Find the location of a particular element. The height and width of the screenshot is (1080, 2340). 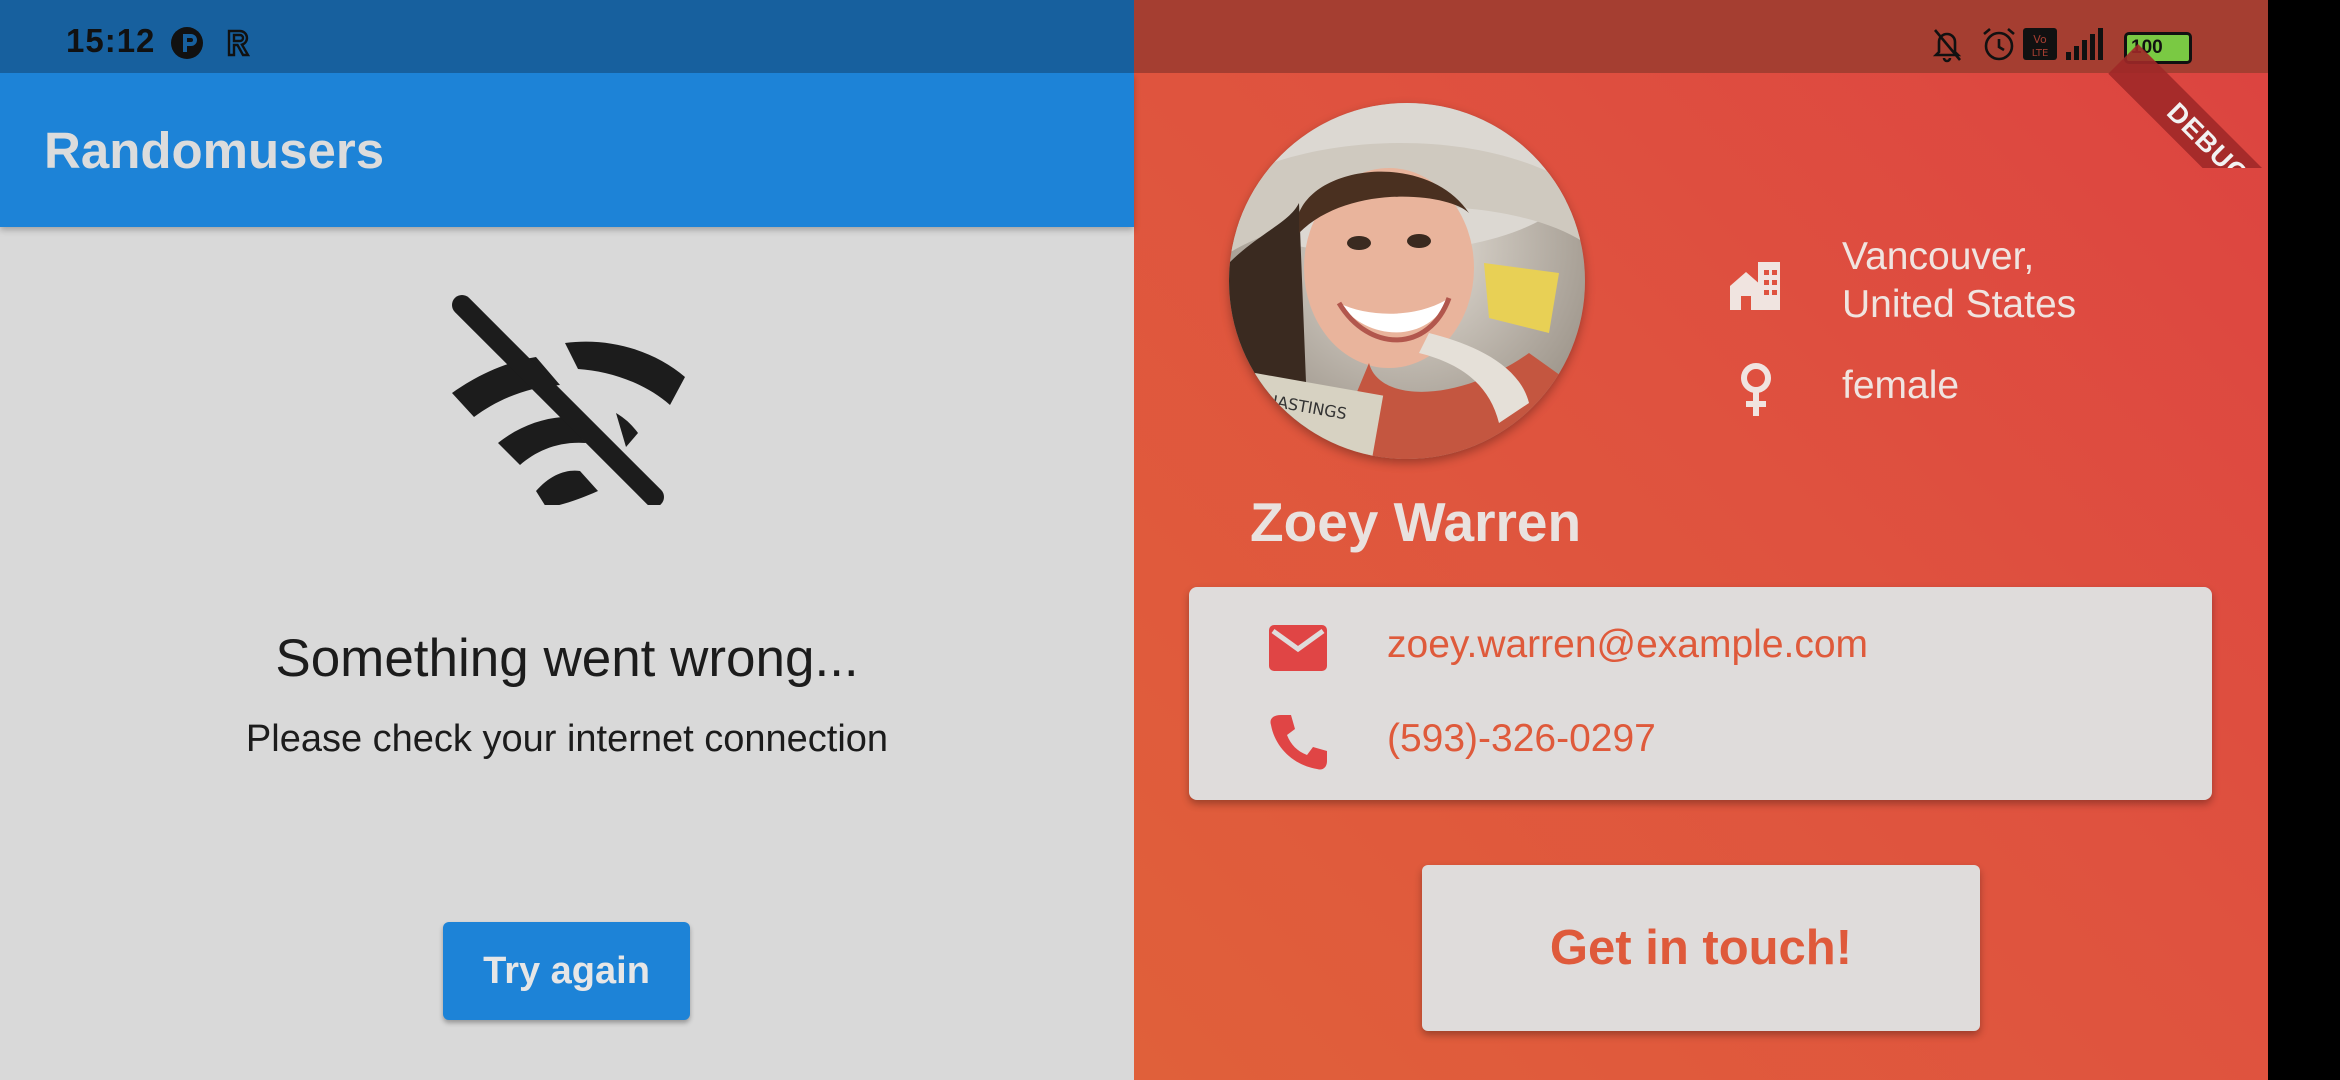

try-again-button: Try again is located at coordinates (566, 971).